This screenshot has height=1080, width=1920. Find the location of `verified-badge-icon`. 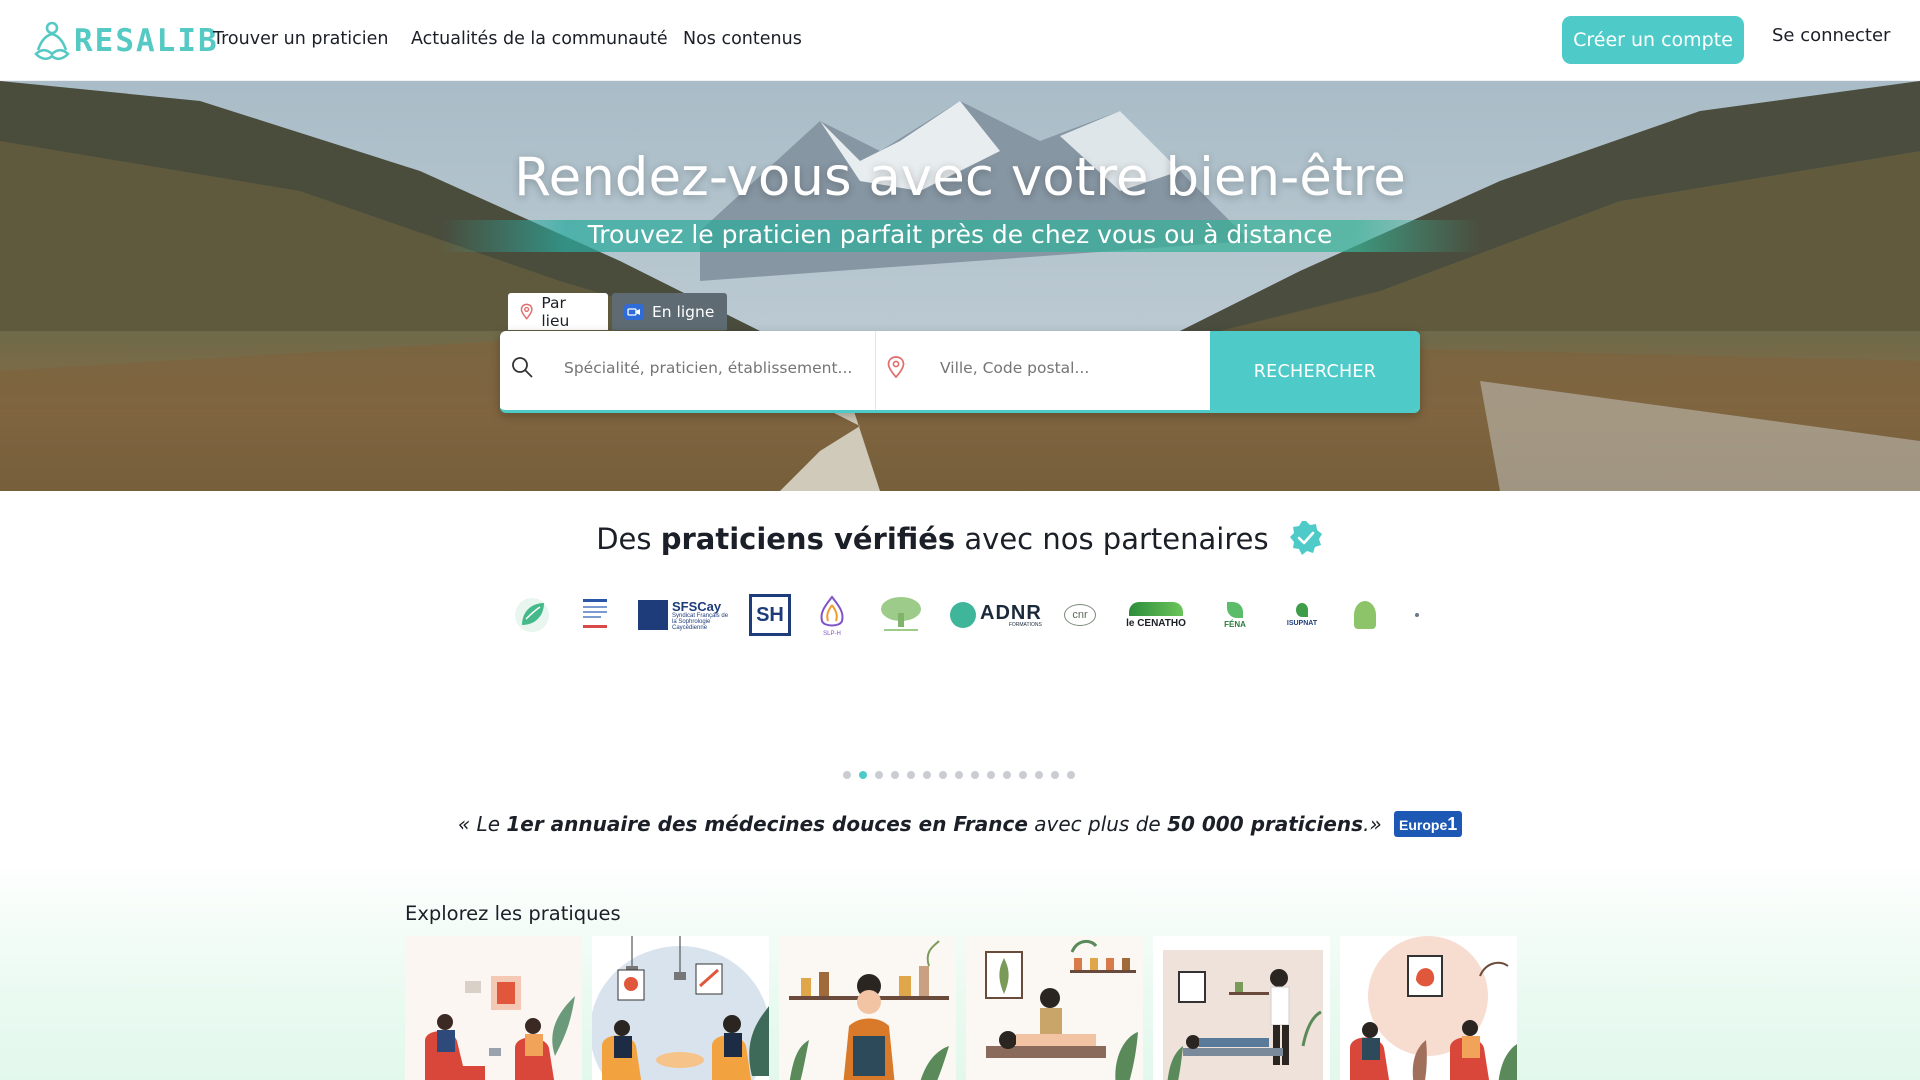

verified-badge-icon is located at coordinates (1305, 538).